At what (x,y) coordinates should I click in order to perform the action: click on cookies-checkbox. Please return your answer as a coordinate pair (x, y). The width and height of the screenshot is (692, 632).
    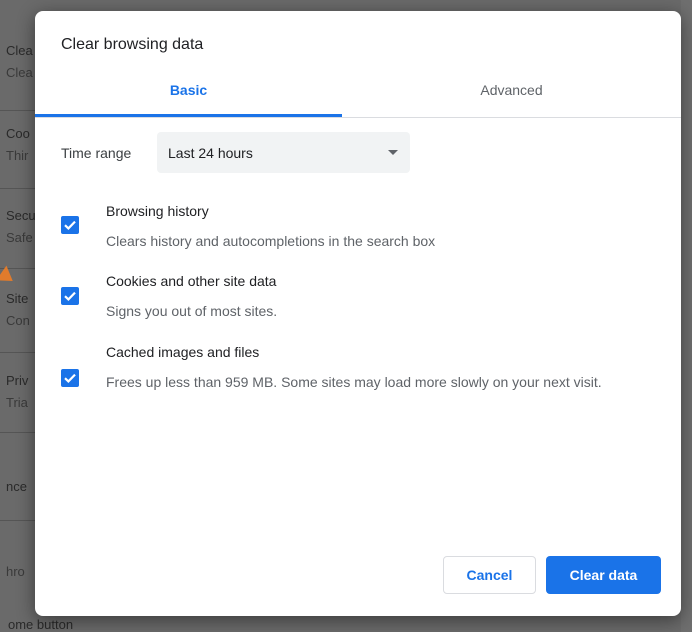
    Looking at the image, I should click on (70, 296).